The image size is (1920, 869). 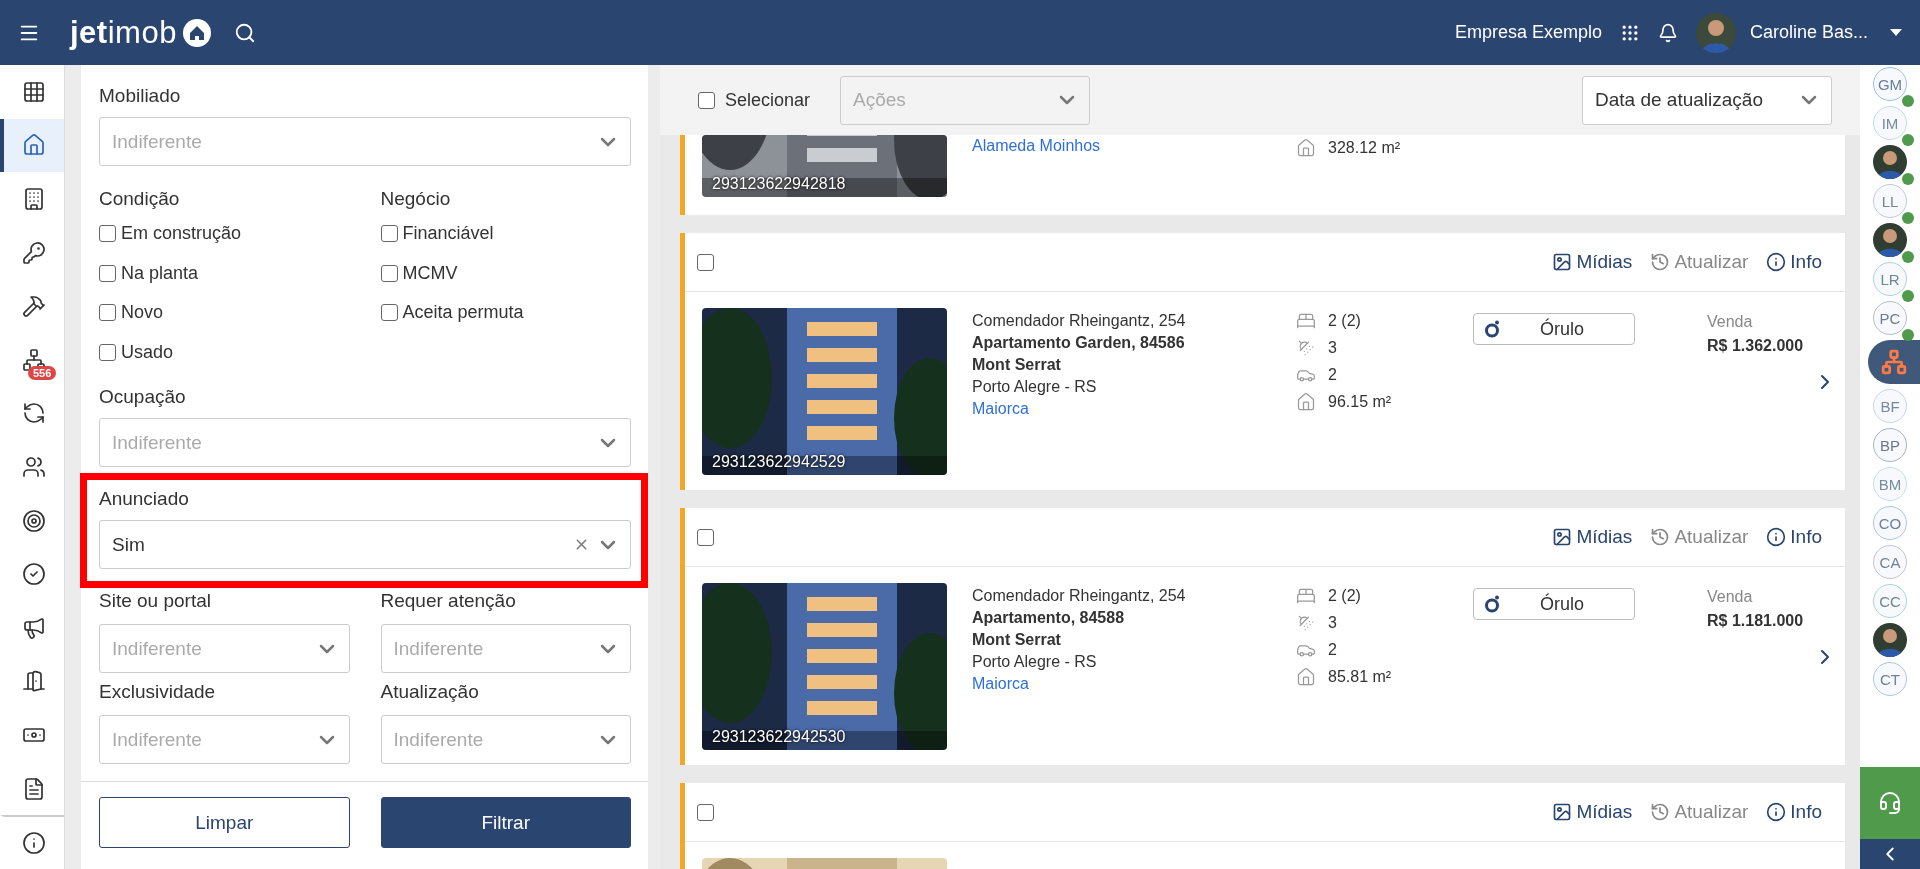 What do you see at coordinates (32, 359) in the screenshot?
I see `network-nav-item: 556` at bounding box center [32, 359].